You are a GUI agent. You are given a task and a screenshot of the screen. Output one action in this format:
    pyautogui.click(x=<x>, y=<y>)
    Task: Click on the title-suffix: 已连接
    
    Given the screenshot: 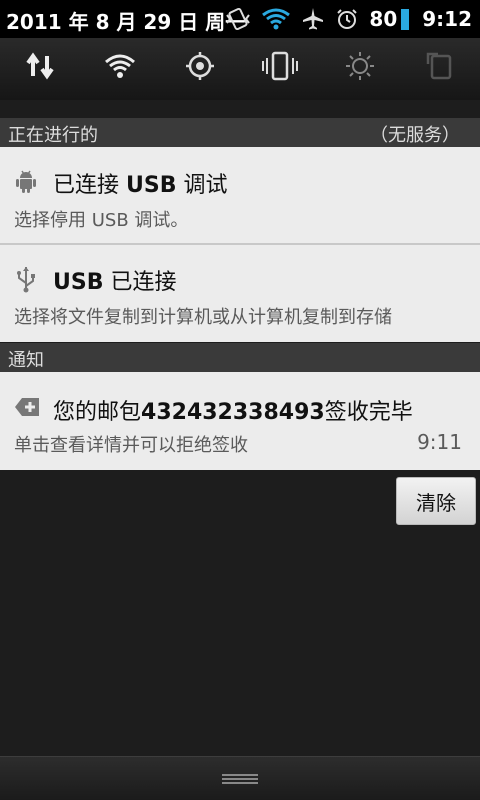 What is the action you would take?
    pyautogui.click(x=140, y=282)
    